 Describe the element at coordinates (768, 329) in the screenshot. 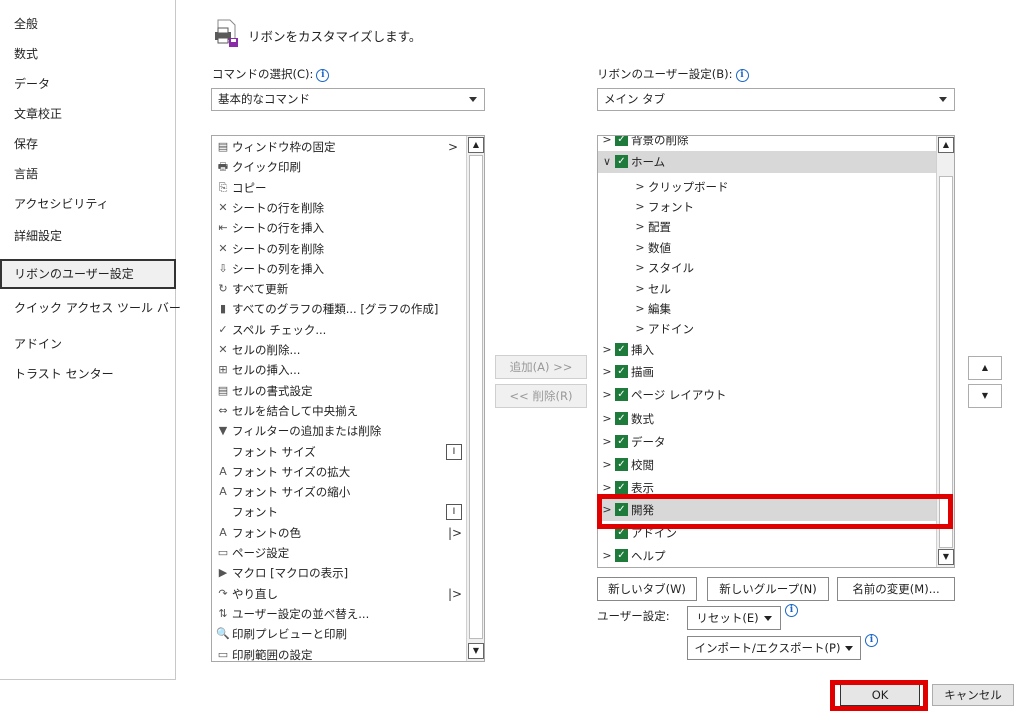

I see `ribbon-group-item: > アドイン` at that location.